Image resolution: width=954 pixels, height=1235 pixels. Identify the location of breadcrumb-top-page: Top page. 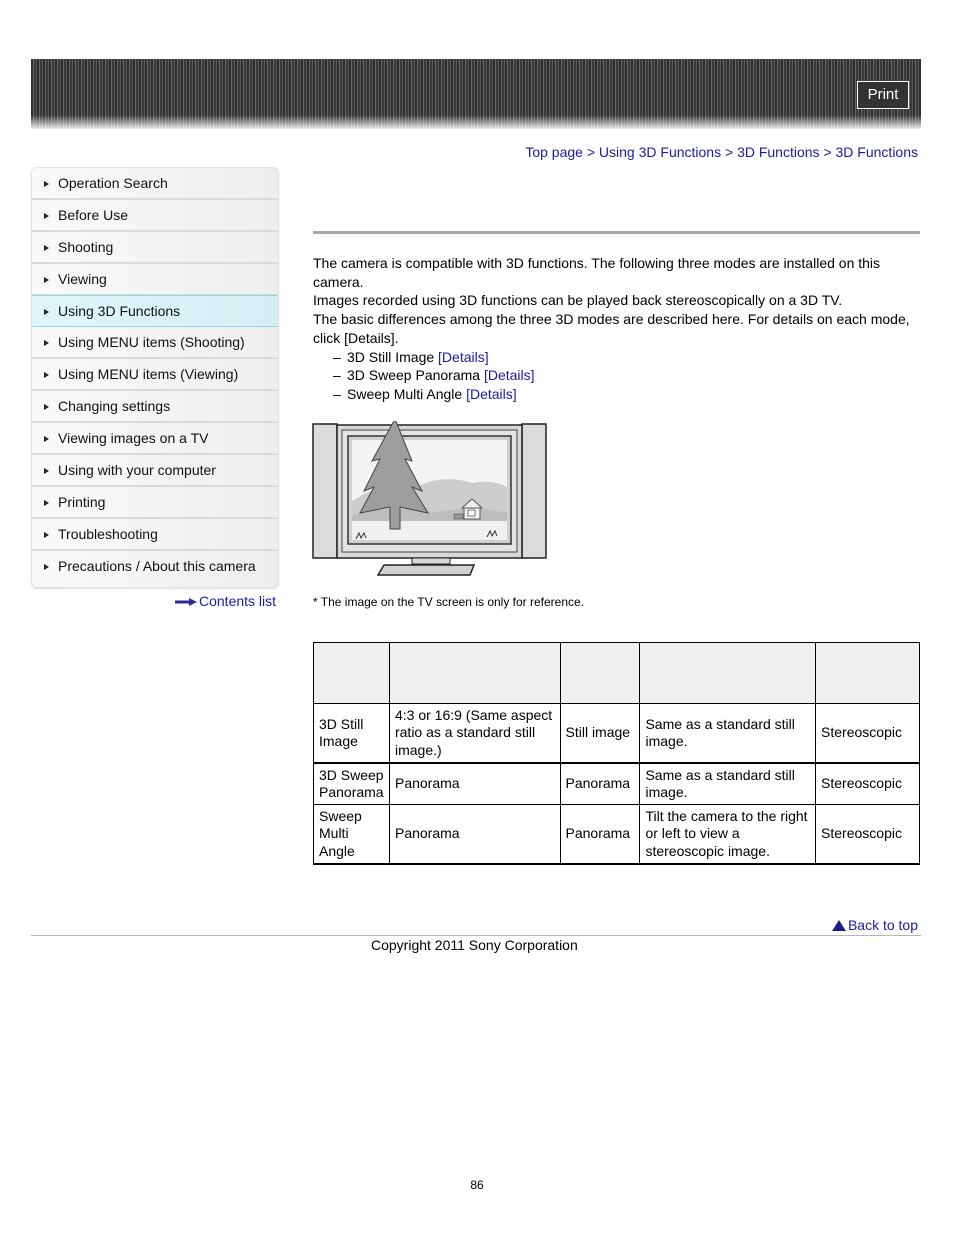
(554, 152).